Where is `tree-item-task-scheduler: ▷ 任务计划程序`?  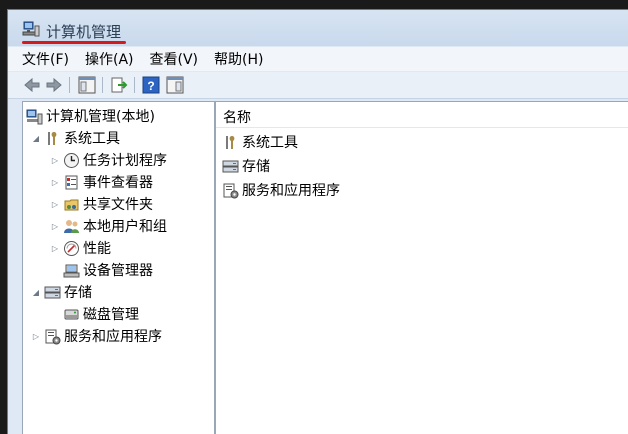
tree-item-task-scheduler: ▷ 任务计划程序 is located at coordinates (108, 160).